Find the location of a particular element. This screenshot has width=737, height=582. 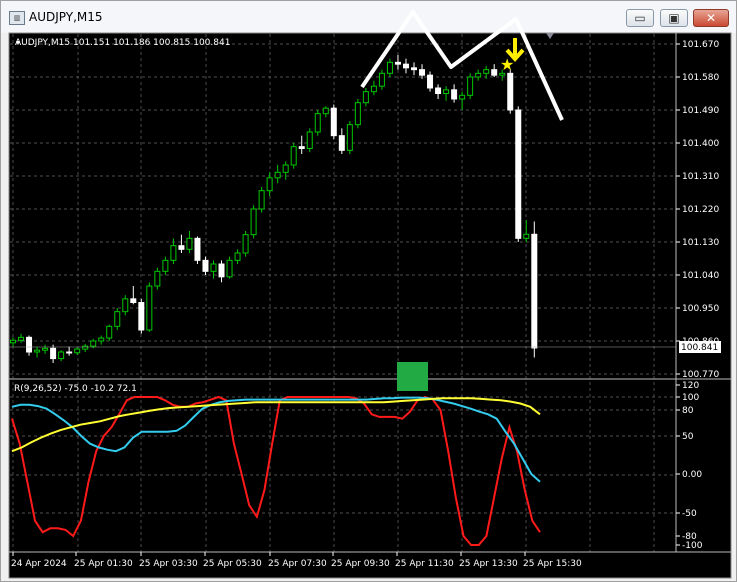

price-tick-label: 101.040 is located at coordinates (700, 276).